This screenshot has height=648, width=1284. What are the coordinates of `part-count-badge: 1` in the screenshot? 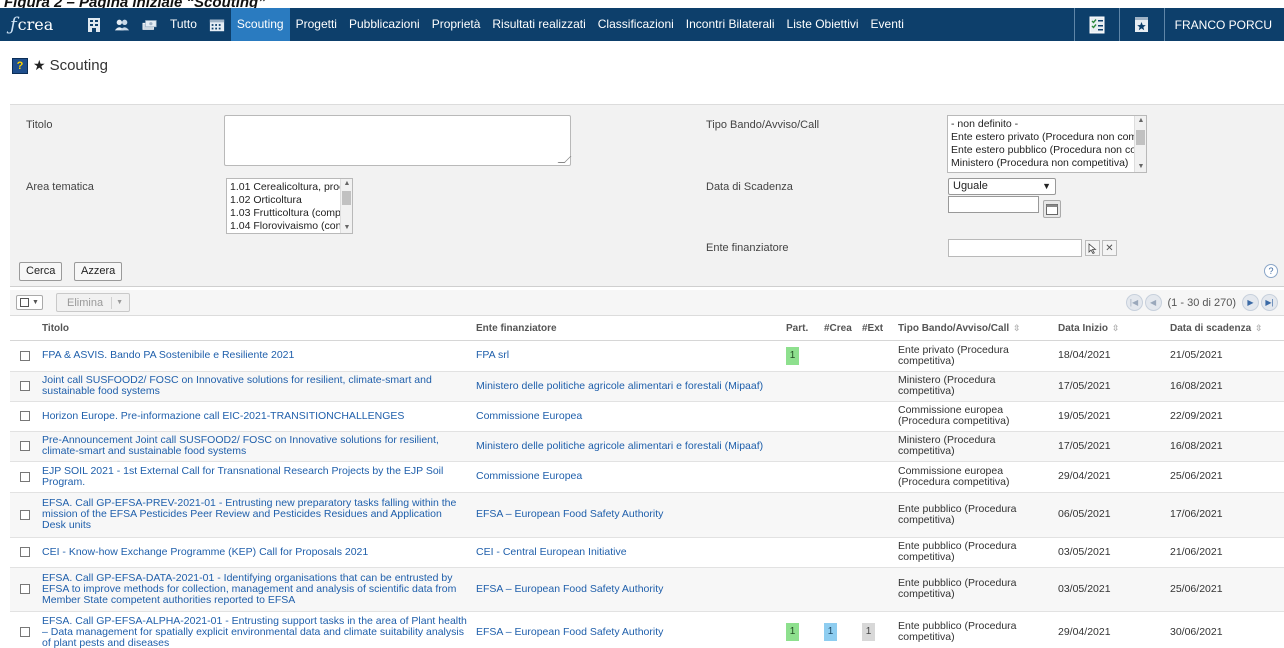 It's located at (792, 355).